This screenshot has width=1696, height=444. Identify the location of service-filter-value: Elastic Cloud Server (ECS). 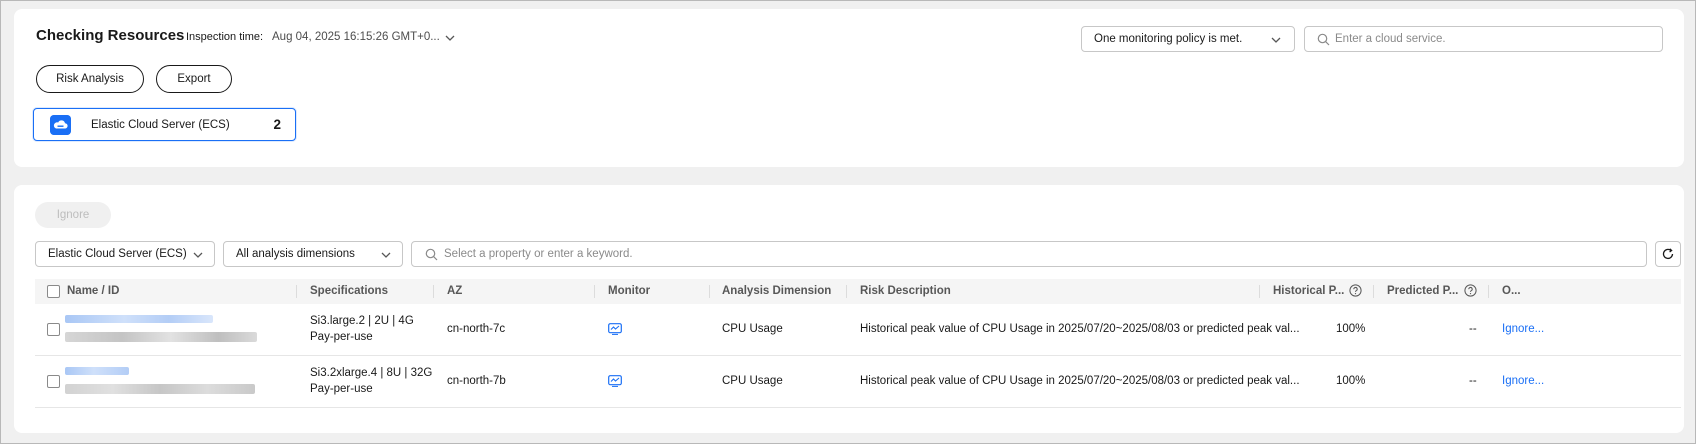
(117, 254).